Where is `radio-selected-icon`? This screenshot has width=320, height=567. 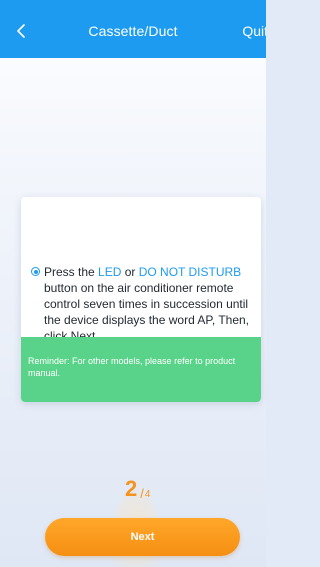 radio-selected-icon is located at coordinates (35, 271).